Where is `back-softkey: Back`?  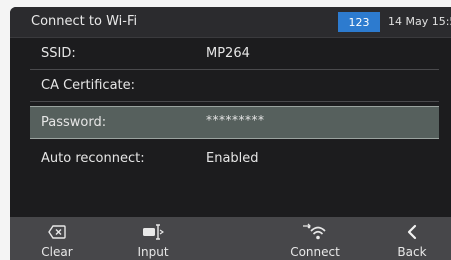
back-softkey: Back is located at coordinates (412, 238).